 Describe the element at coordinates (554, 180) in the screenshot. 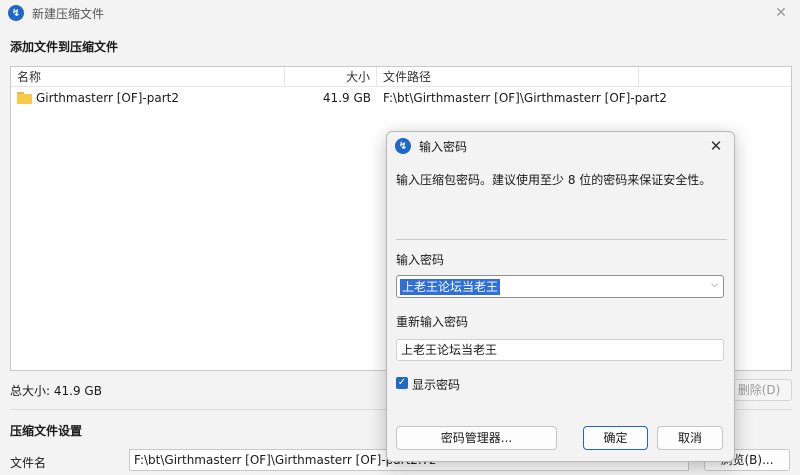

I see `dialog-description: 输入压缩包密码。建议使用至少 8 位的密码来保证安全性。` at that location.